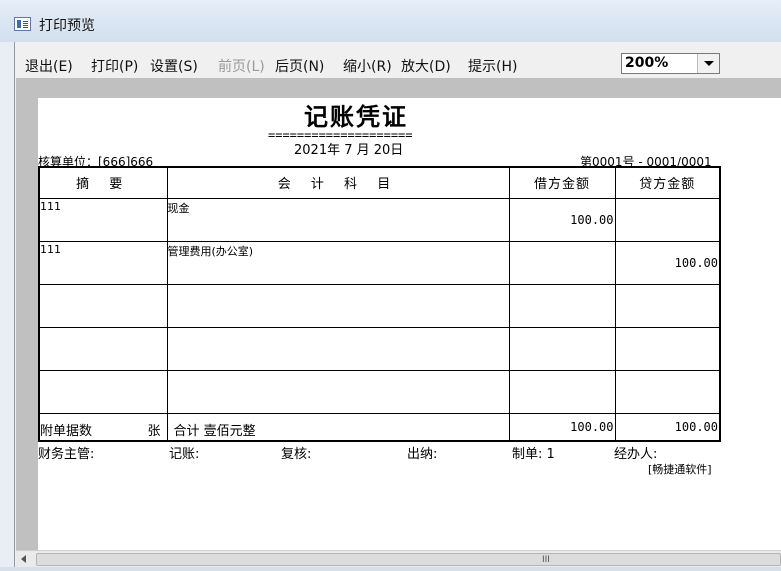  What do you see at coordinates (533, 454) in the screenshot?
I see `preparer-signature: 制单: 1` at bounding box center [533, 454].